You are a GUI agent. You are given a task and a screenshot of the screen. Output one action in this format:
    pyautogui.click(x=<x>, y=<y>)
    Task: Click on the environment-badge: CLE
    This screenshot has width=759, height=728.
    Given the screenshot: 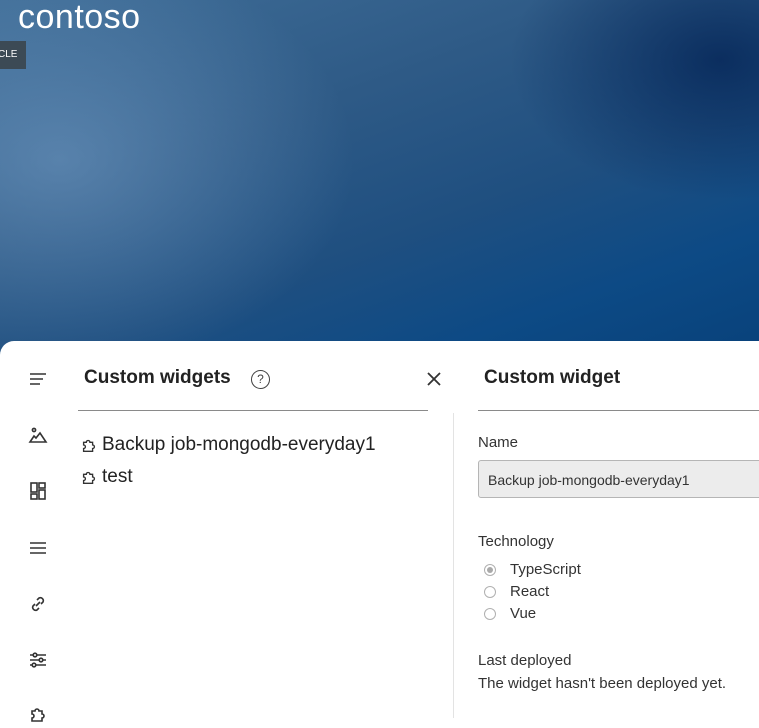 What is the action you would take?
    pyautogui.click(x=13, y=55)
    